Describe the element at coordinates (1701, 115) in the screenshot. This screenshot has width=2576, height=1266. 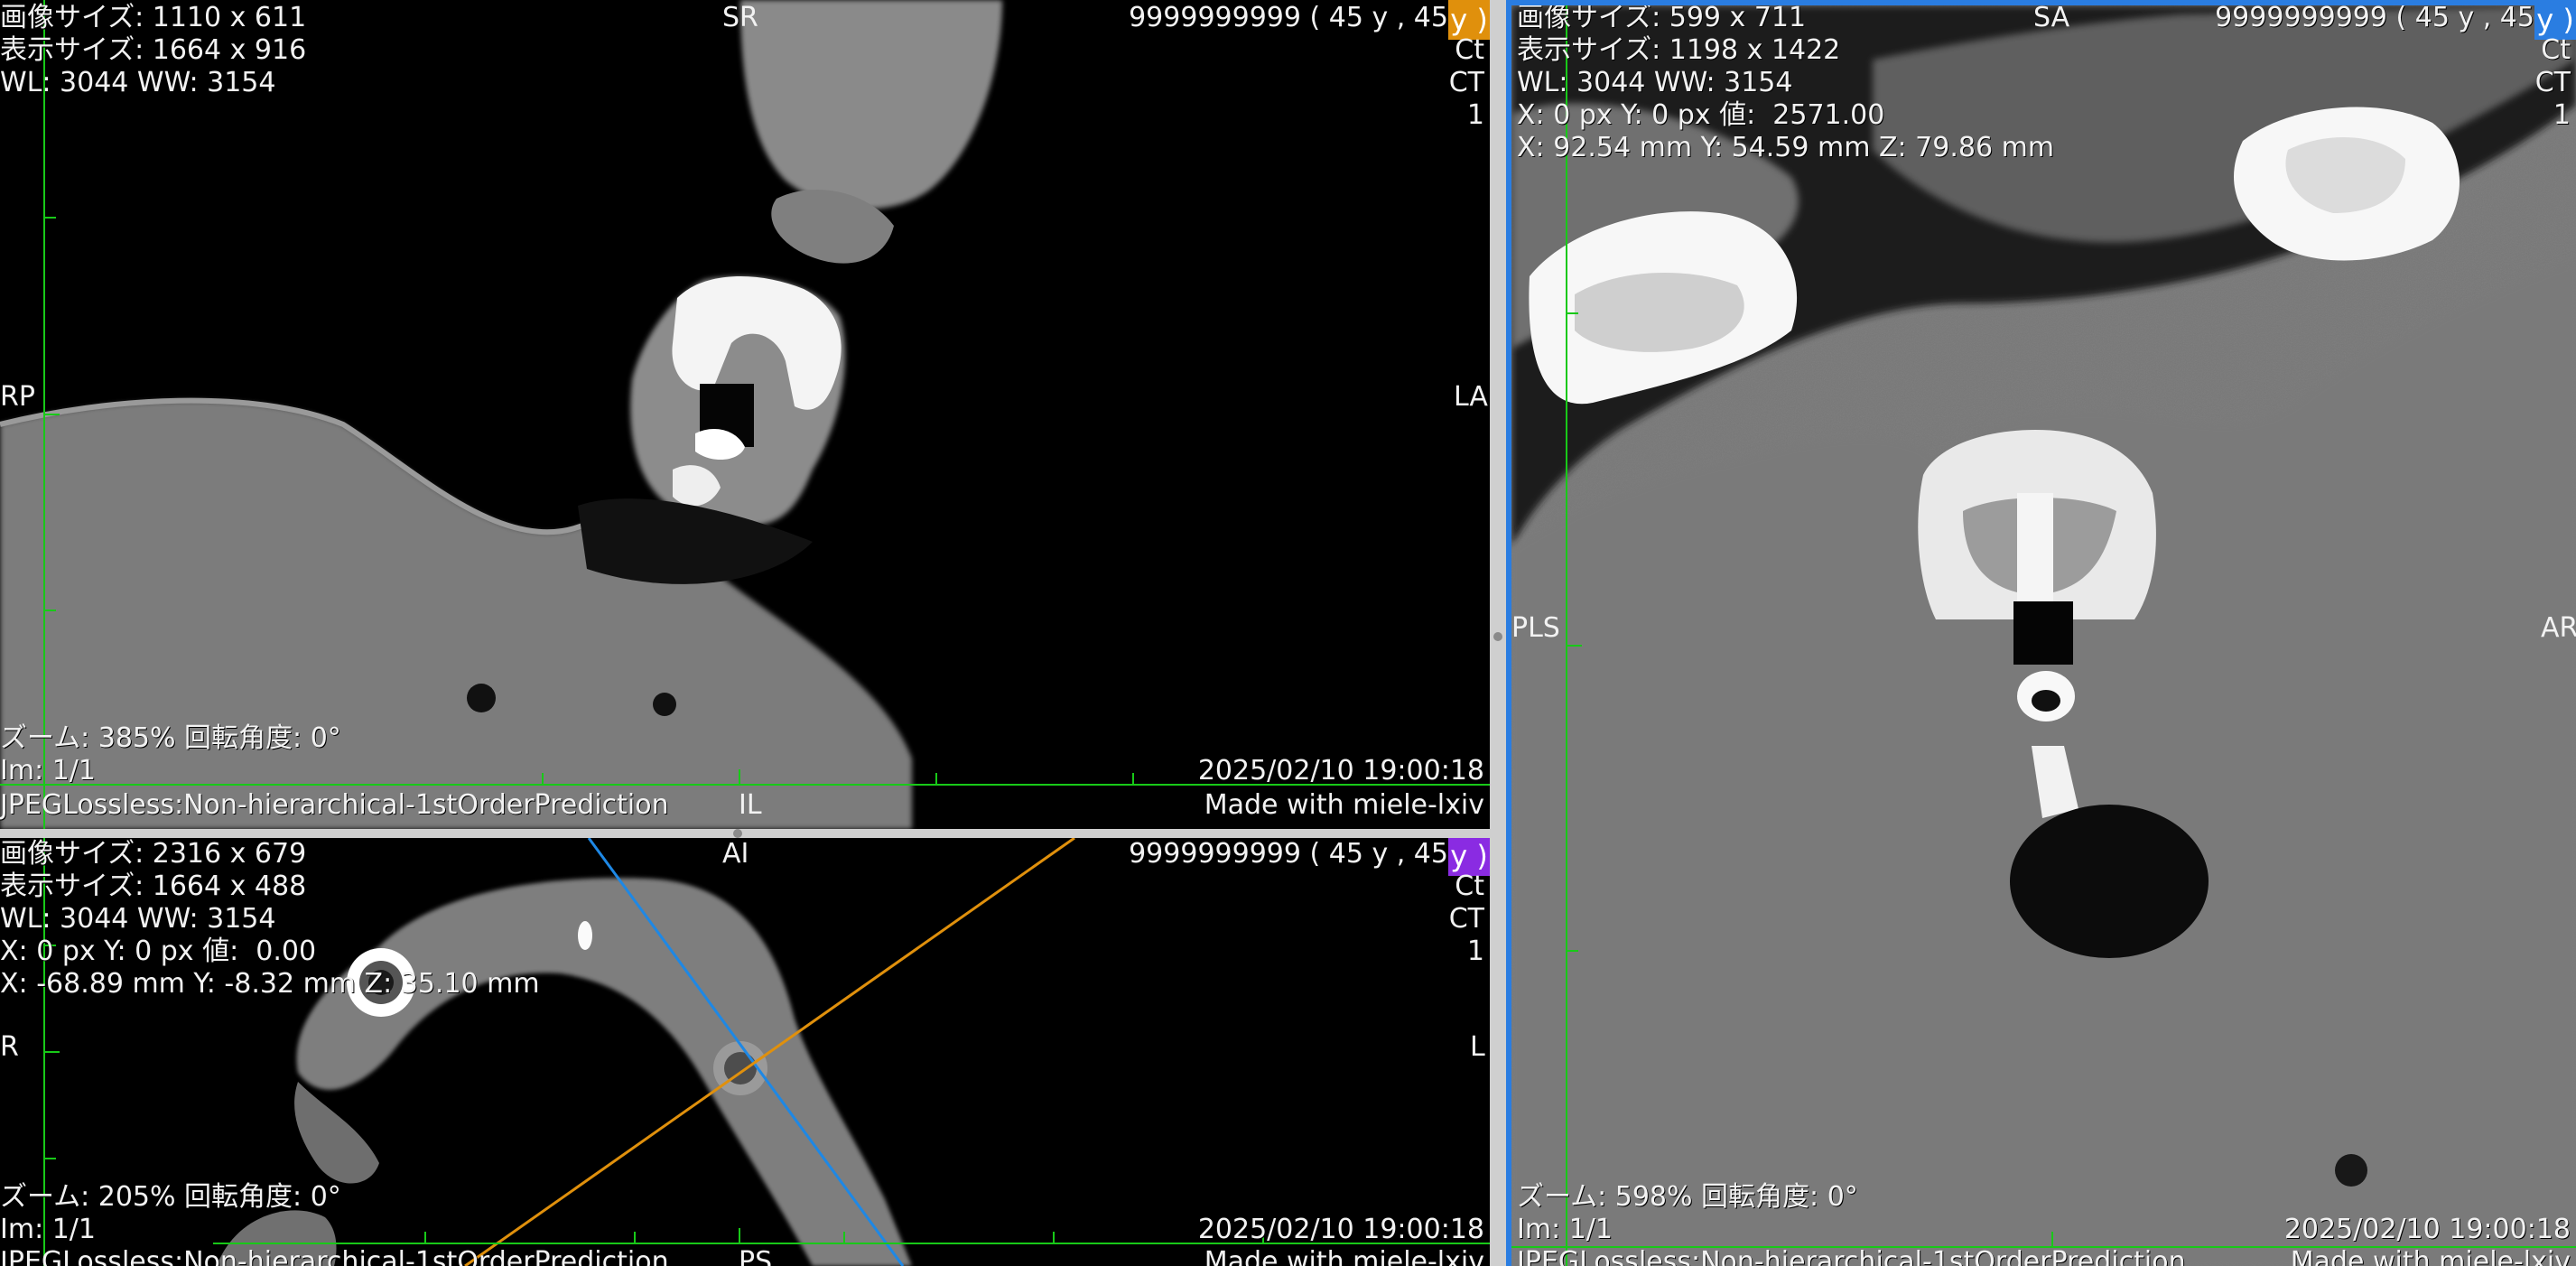
I see `pixel-value-label: X: 0 px Y: 0 px 値: 2571.00` at that location.